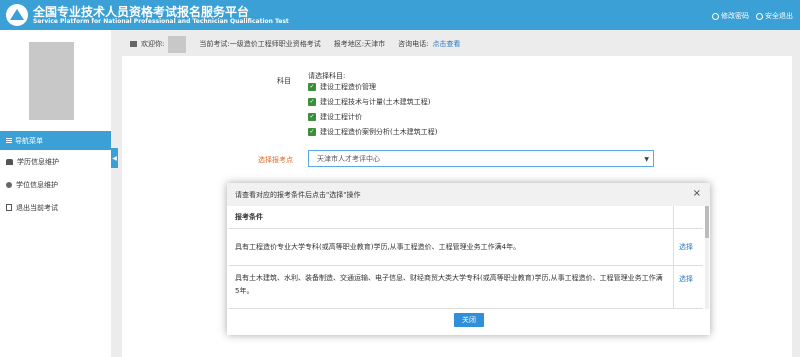 Image resolution: width=800 pixels, height=357 pixels. I want to click on chevron-down-icon: ▼, so click(646, 159).